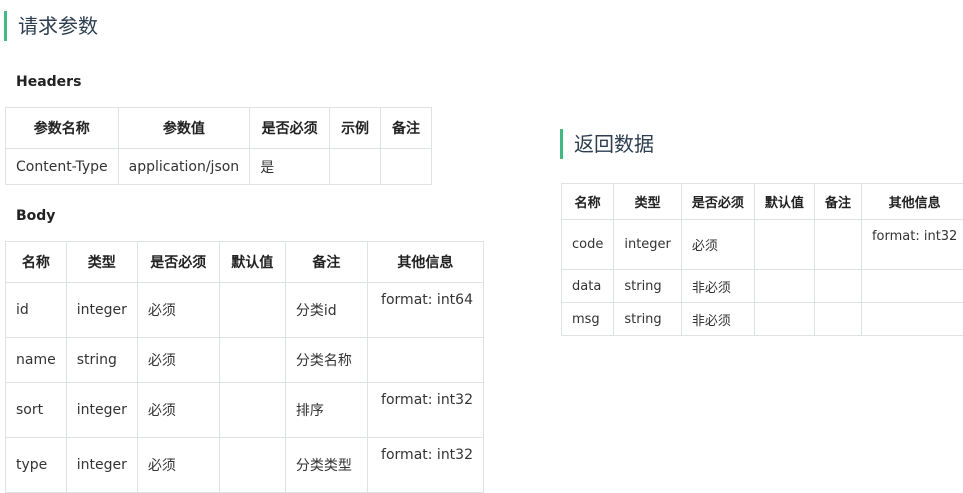  Describe the element at coordinates (588, 286) in the screenshot. I see `table-cell: data` at that location.